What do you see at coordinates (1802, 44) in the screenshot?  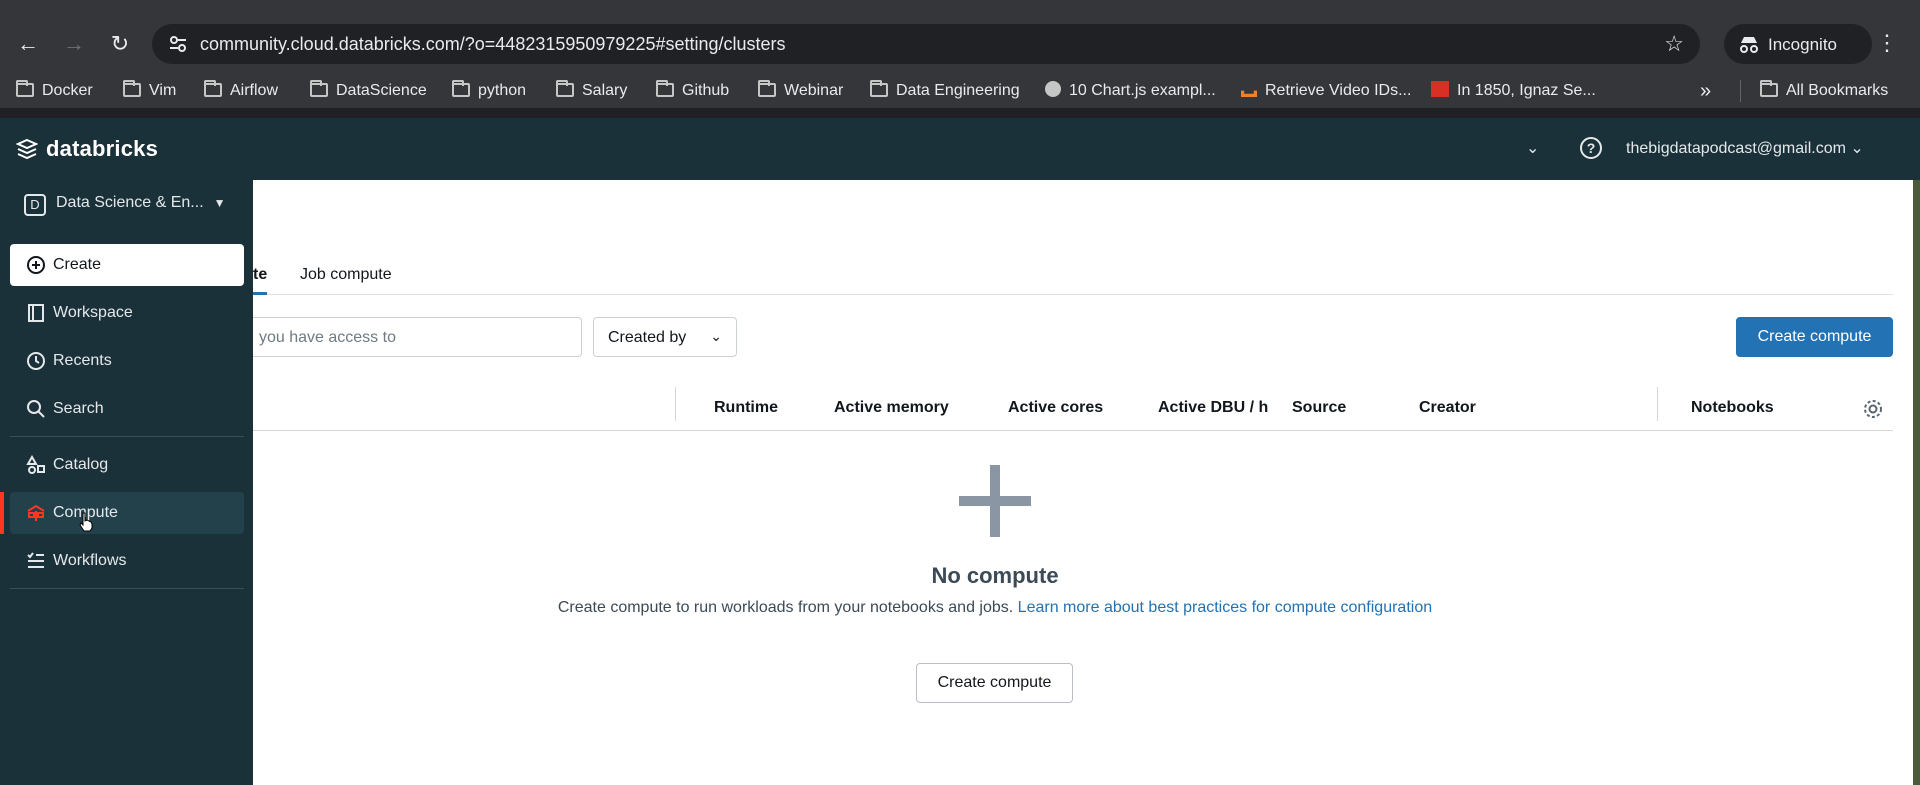 I see `incognito-label: Incognito` at bounding box center [1802, 44].